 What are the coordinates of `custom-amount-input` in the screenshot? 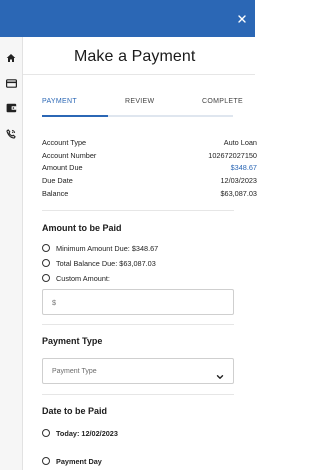 It's located at (138, 302).